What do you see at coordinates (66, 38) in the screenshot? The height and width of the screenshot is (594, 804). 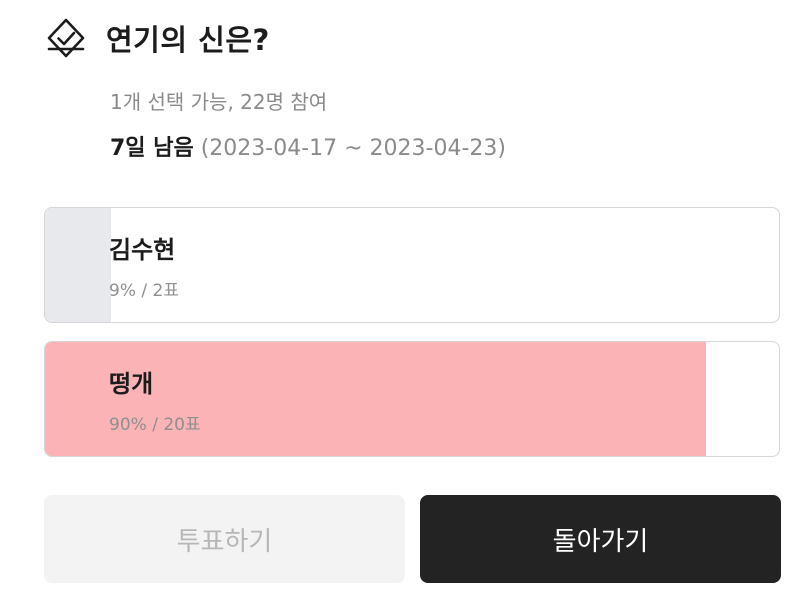 I see `ballot-check-icon` at bounding box center [66, 38].